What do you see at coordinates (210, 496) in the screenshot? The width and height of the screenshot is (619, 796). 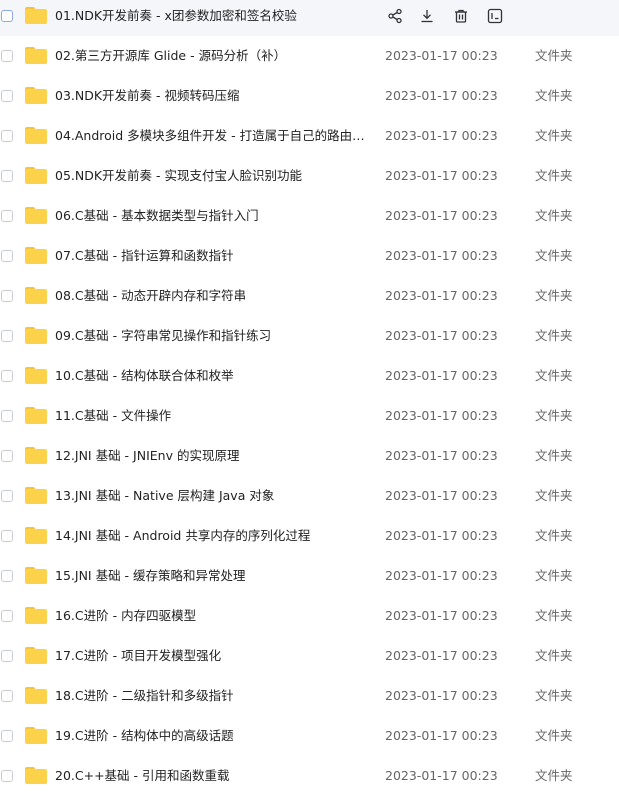 I see `file-name: 13.JNI 基础 - Native 层构建 Java 对象` at bounding box center [210, 496].